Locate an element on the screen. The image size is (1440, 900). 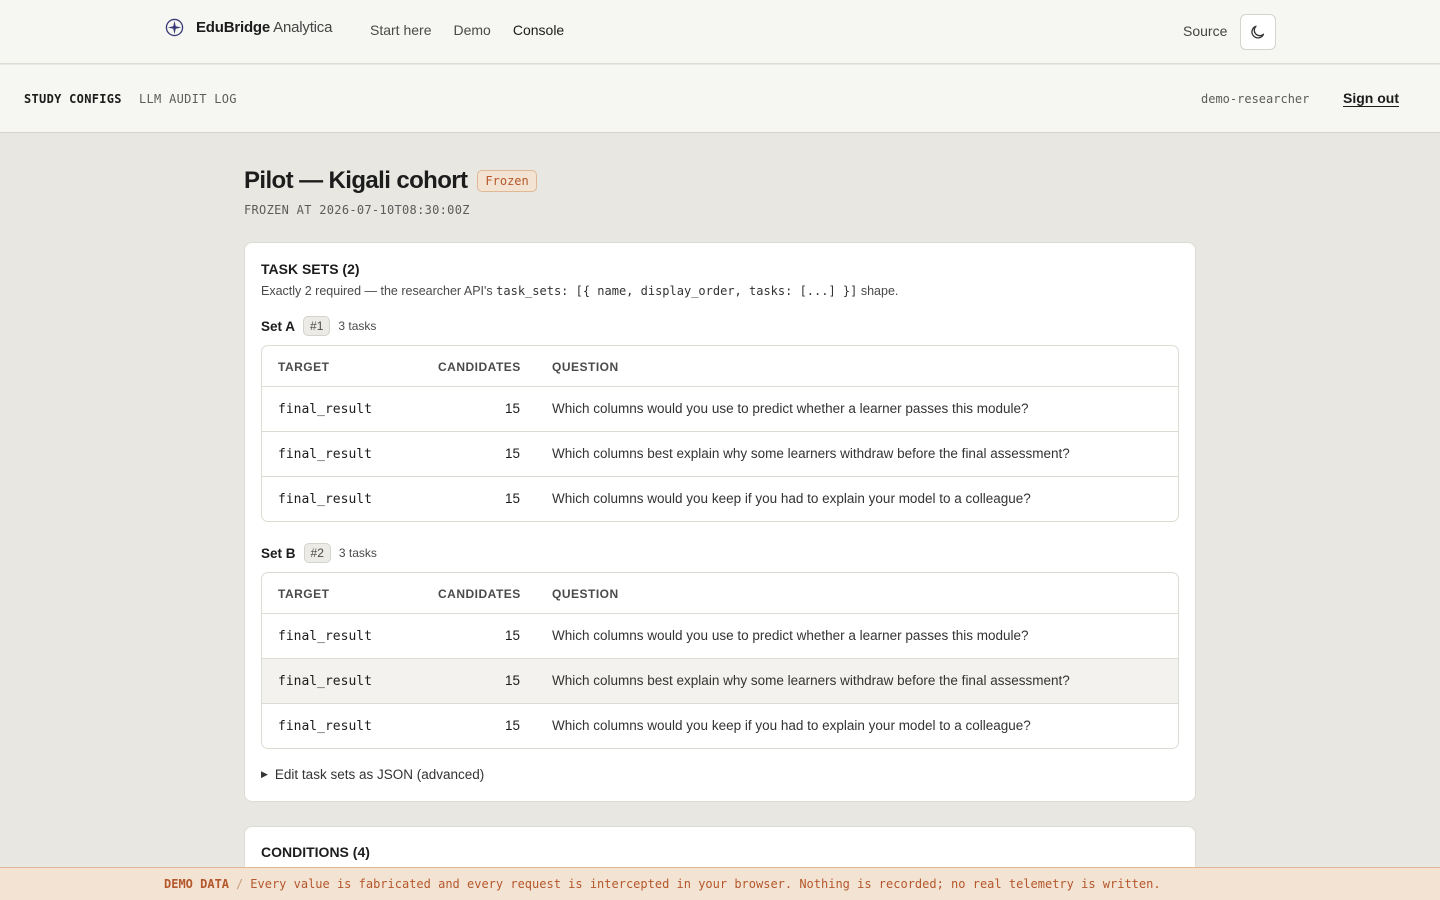
demo-data-label: DEMO DATA is located at coordinates (197, 884).